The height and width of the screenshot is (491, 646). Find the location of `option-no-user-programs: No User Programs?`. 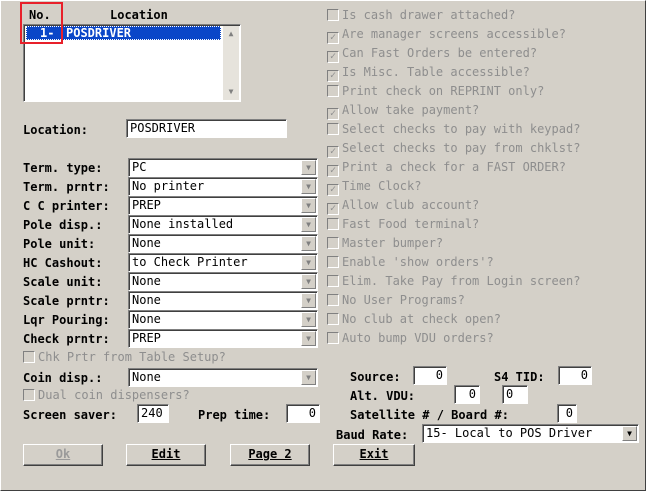

option-no-user-programs: No User Programs? is located at coordinates (396, 300).